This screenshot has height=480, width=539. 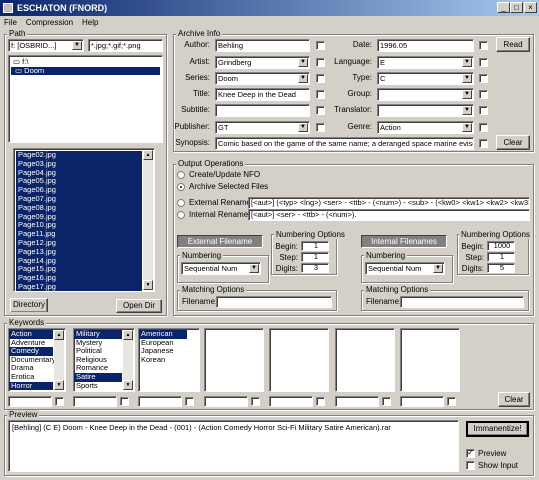 What do you see at coordinates (389, 215) in the screenshot?
I see `internal-pattern-input: [<aut>] <ser> - <ttb> - (<num>).` at bounding box center [389, 215].